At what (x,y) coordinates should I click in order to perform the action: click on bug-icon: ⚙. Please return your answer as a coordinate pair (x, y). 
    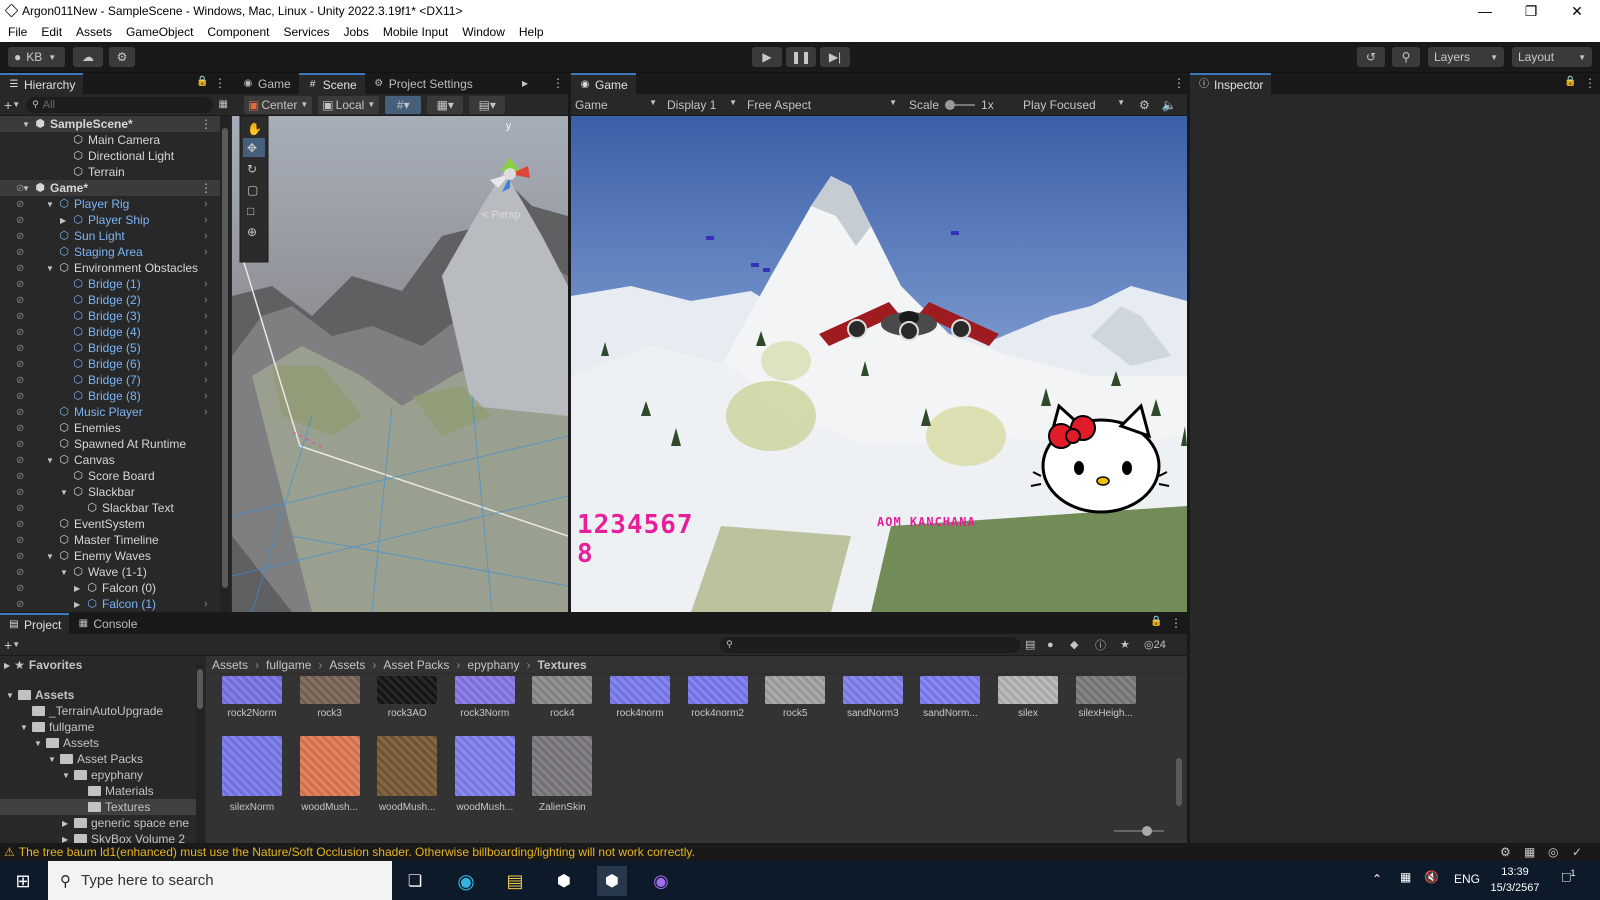
    Looking at the image, I should click on (1144, 105).